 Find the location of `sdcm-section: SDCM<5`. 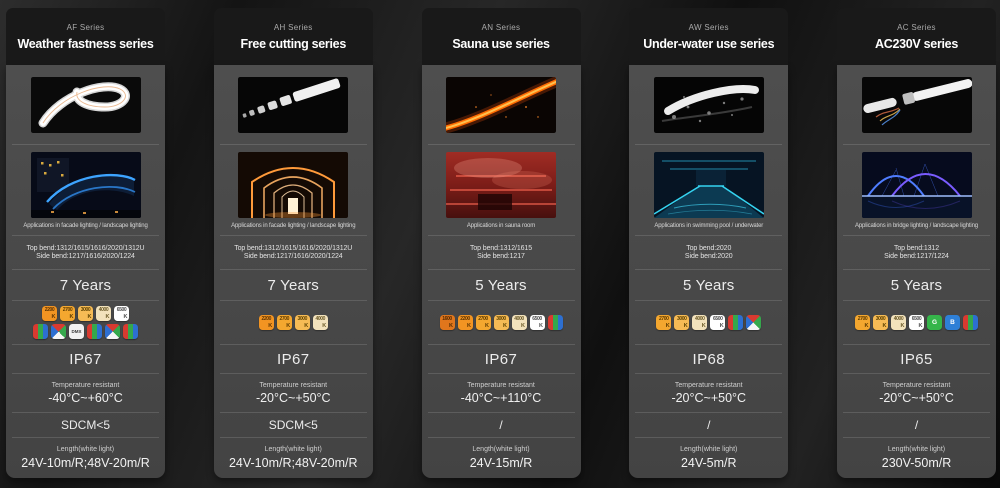

sdcm-section: SDCM<5 is located at coordinates (85, 425).